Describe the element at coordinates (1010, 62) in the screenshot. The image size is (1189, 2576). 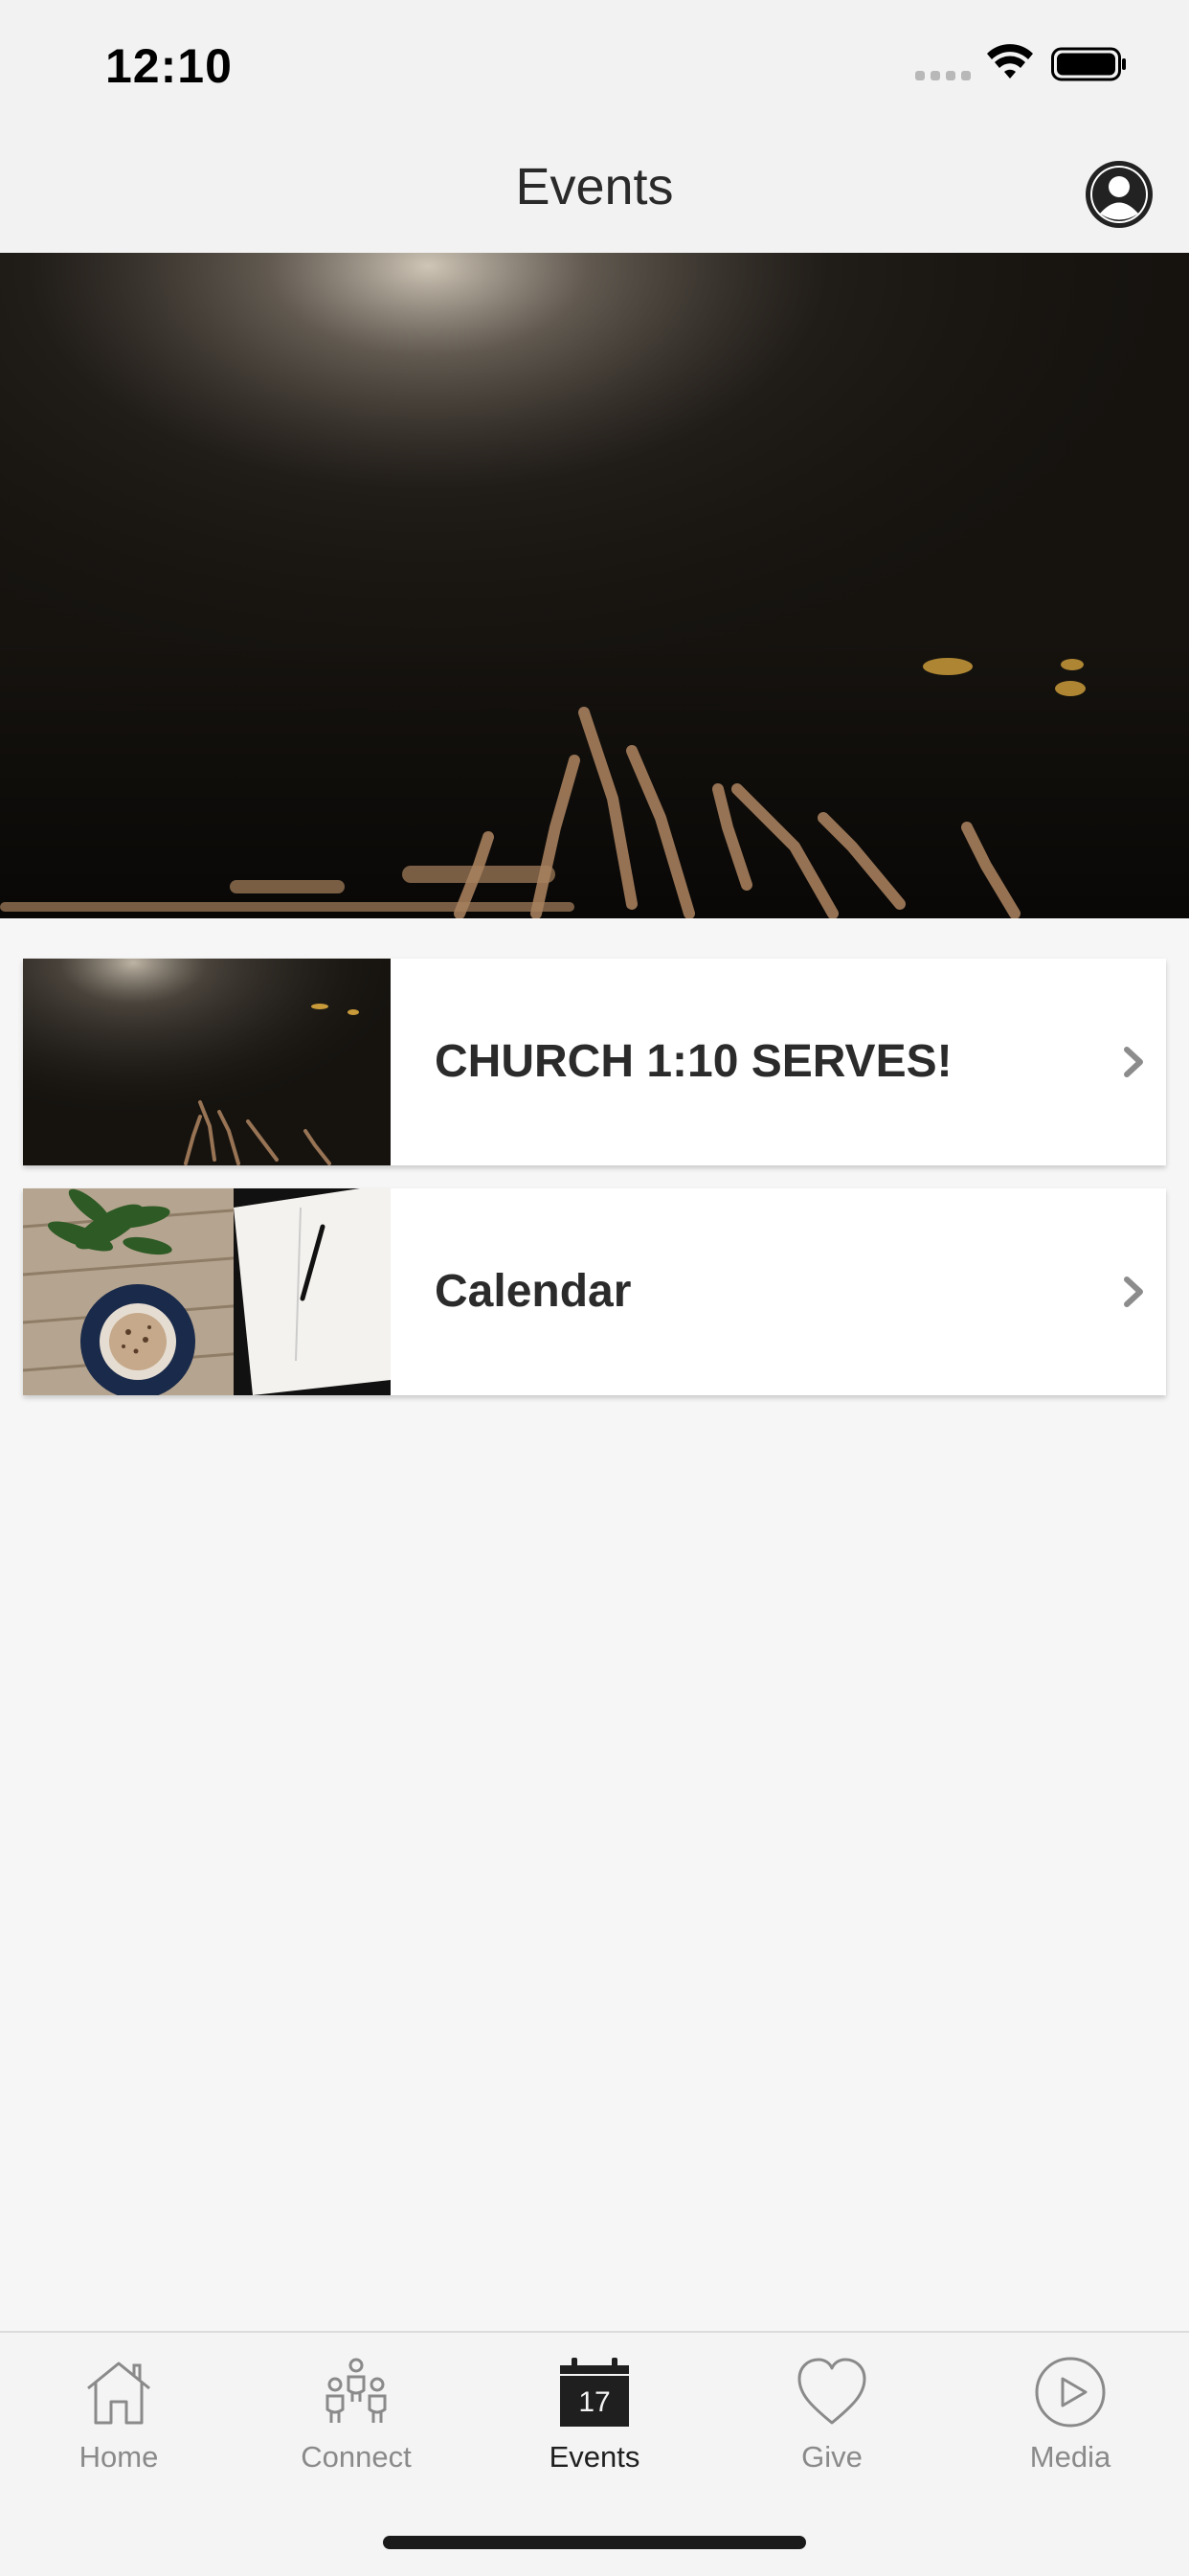
I see `wifi-icon` at that location.